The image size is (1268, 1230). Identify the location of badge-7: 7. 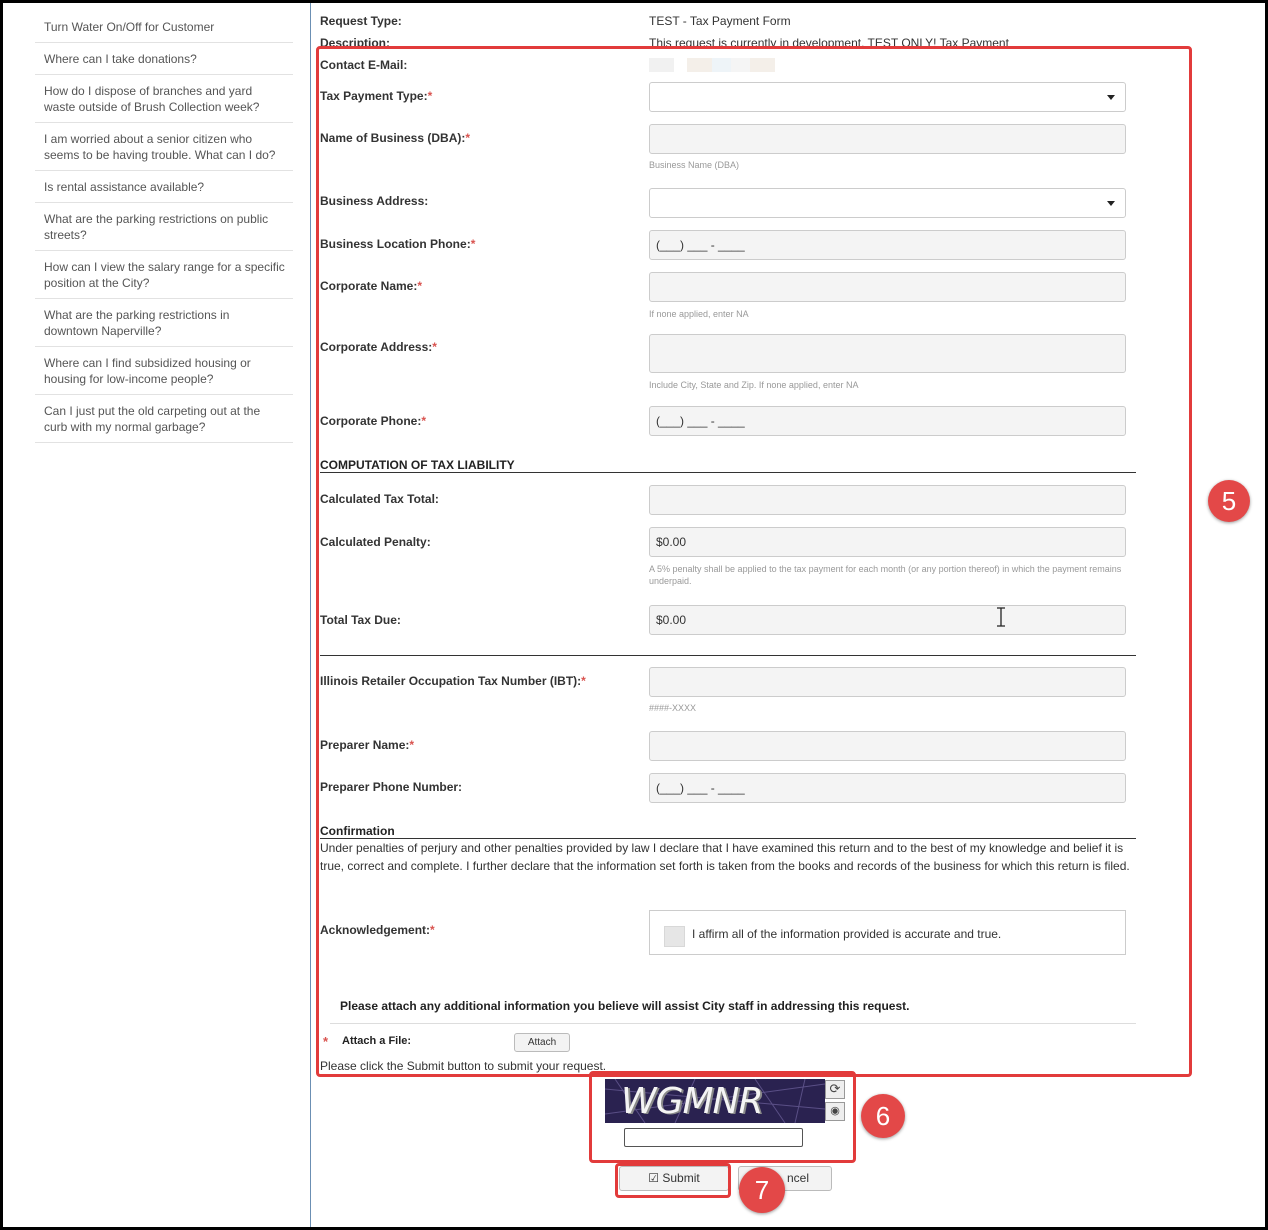
(762, 1190).